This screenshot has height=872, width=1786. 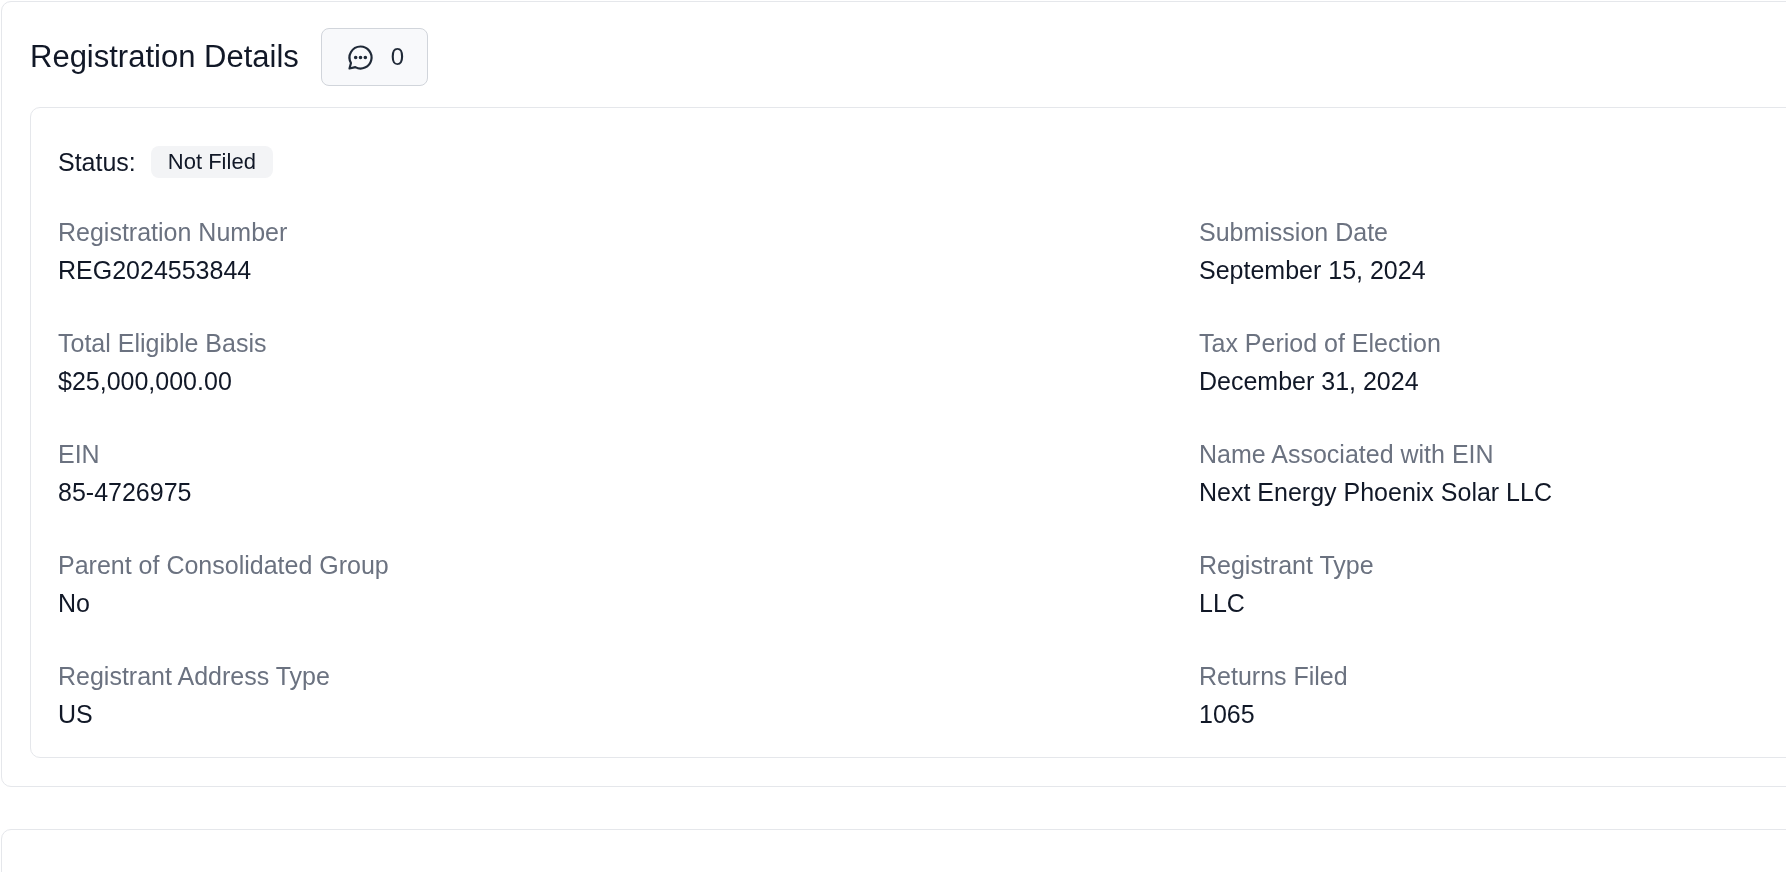 I want to click on field-value: US, so click(x=75, y=714).